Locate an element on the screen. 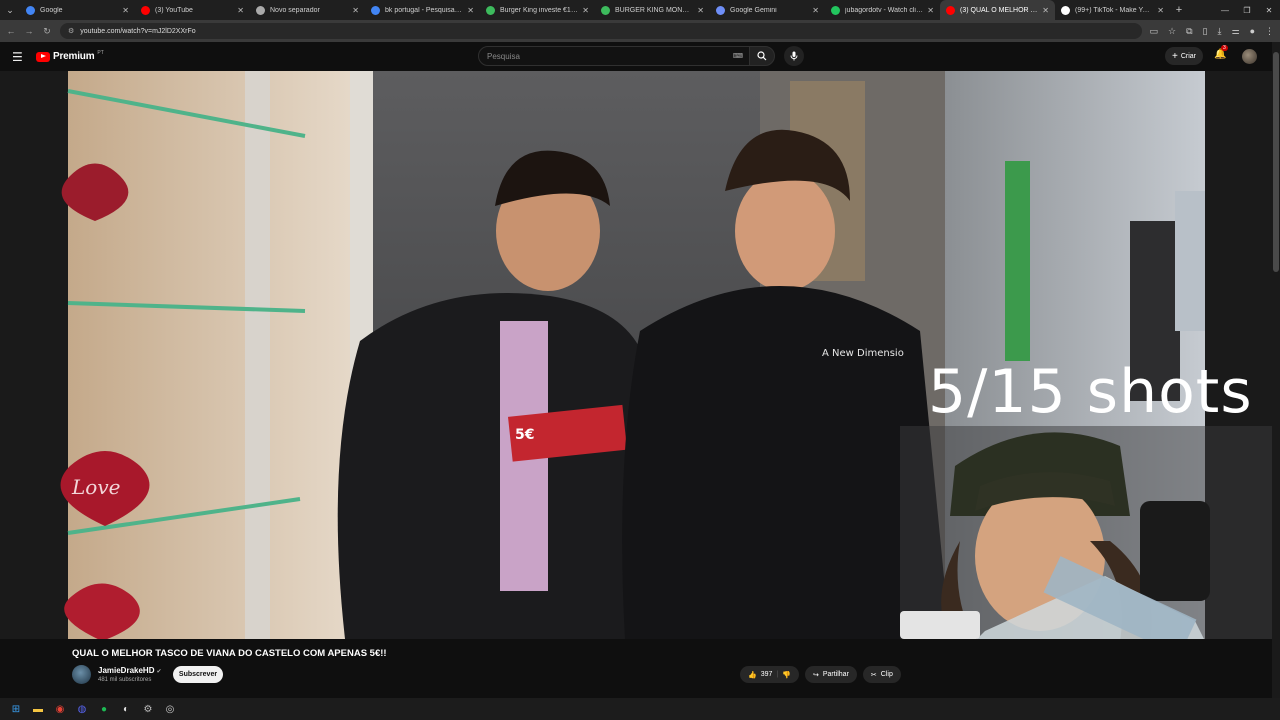 Image resolution: width=1280 pixels, height=720 pixels. davinci-icon: ◐ is located at coordinates (126, 709).